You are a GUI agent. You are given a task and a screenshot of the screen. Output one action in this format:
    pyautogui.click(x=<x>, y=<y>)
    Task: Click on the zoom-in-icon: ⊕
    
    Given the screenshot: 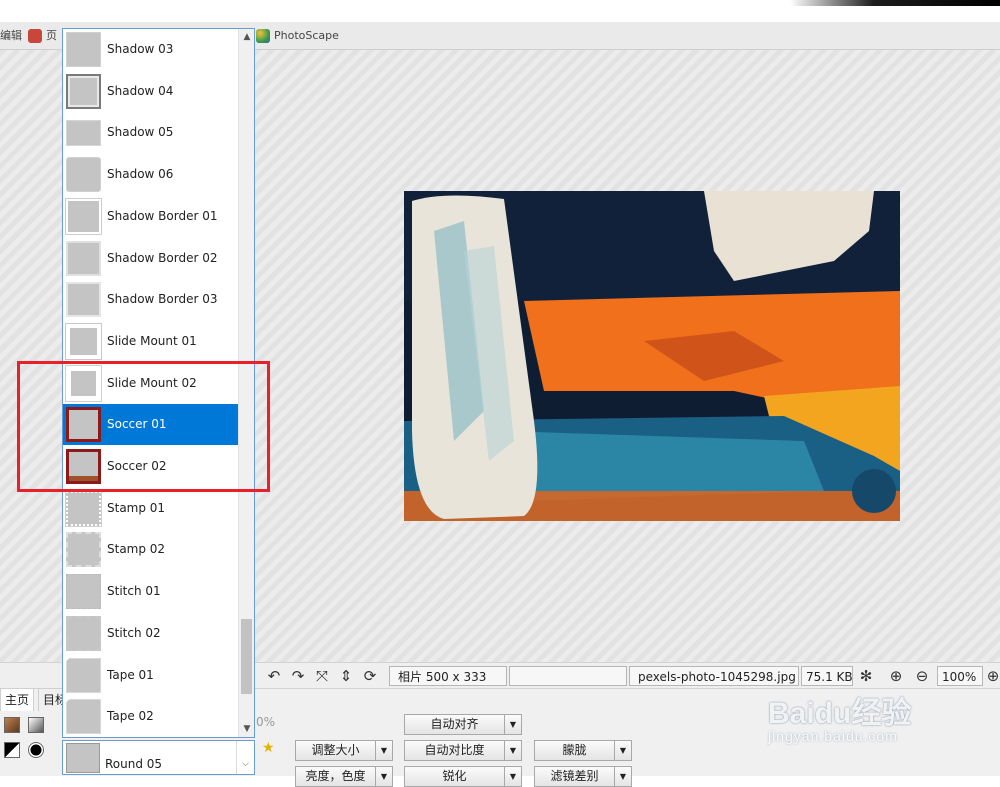 What is the action you would take?
    pyautogui.click(x=992, y=676)
    